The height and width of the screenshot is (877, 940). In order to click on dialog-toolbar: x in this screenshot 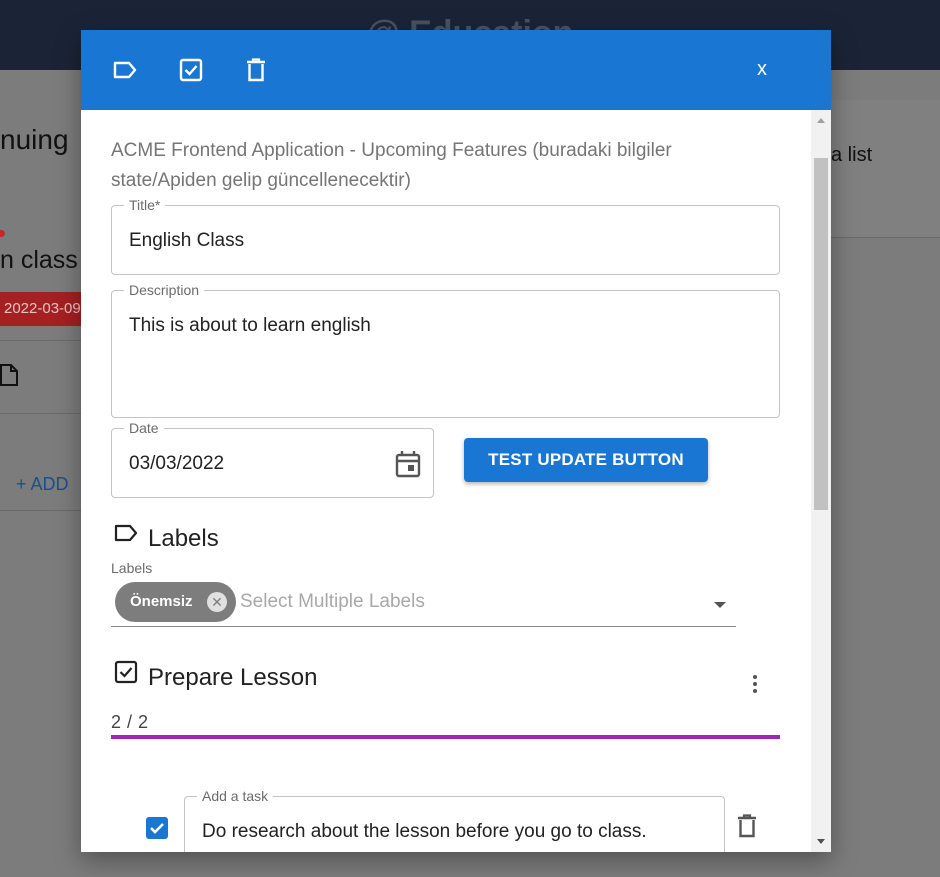, I will do `click(456, 70)`.